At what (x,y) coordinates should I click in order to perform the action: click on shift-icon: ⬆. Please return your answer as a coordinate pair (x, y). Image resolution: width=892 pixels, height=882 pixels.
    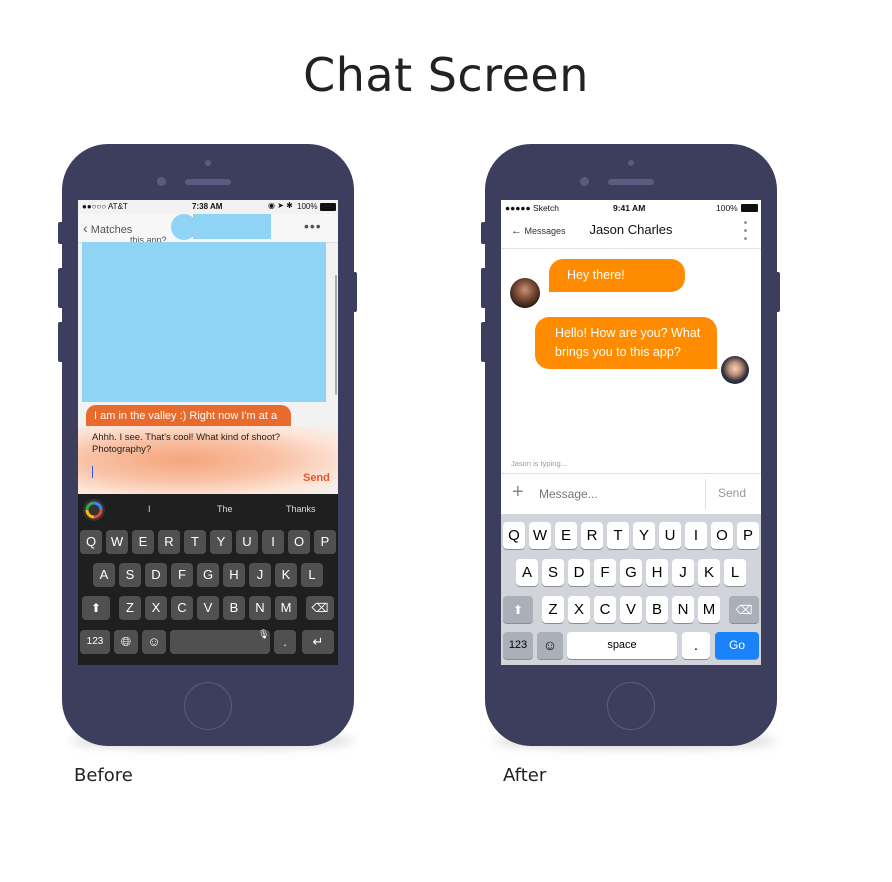
    Looking at the image, I should click on (96, 608).